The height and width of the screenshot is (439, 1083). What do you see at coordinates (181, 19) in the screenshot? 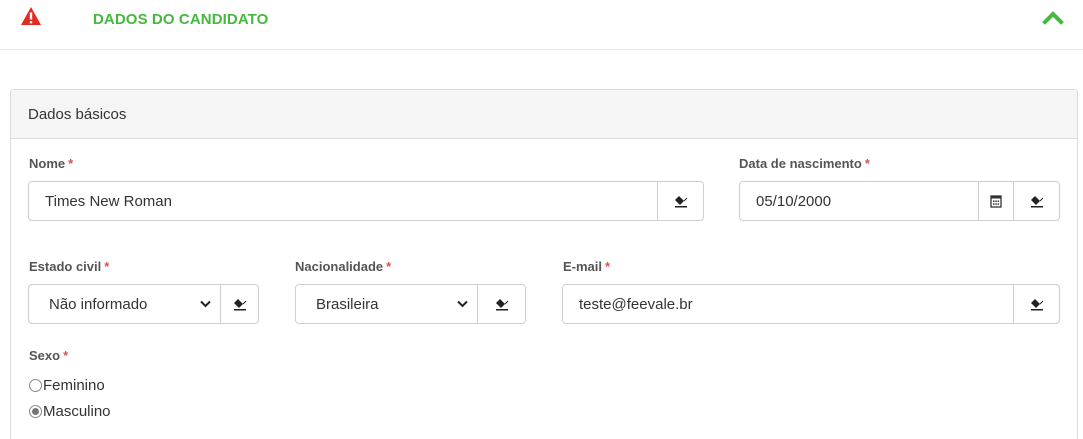
I see `section-title: DADOS DO CANDIDATO` at bounding box center [181, 19].